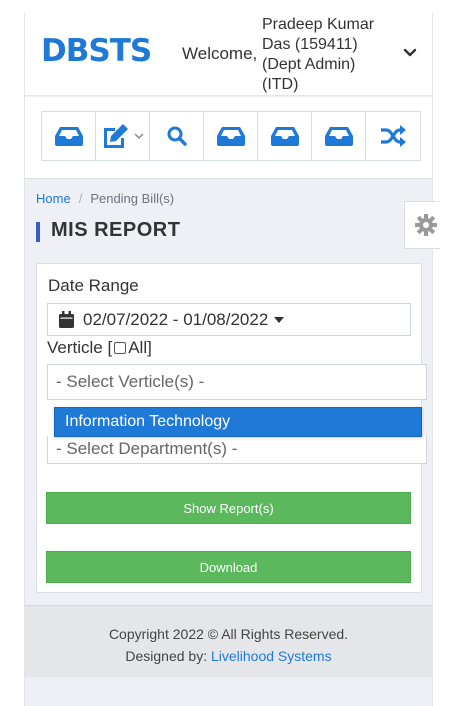  I want to click on user-line: (Dept Admin), so click(309, 64).